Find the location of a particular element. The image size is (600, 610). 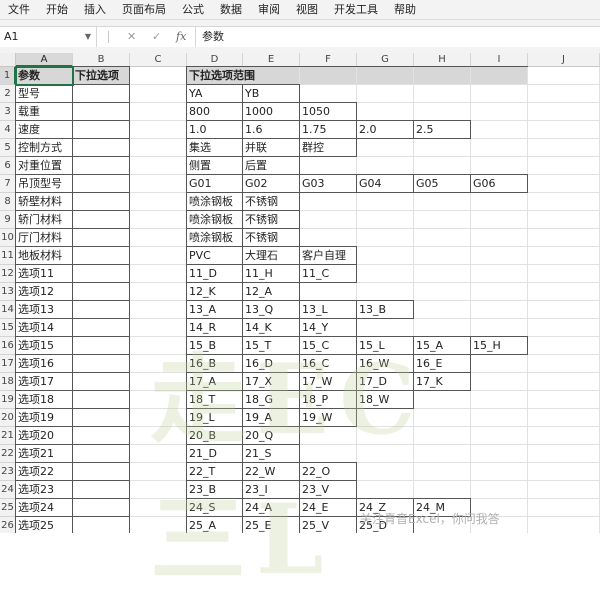

row-header: 6 is located at coordinates (8, 166).